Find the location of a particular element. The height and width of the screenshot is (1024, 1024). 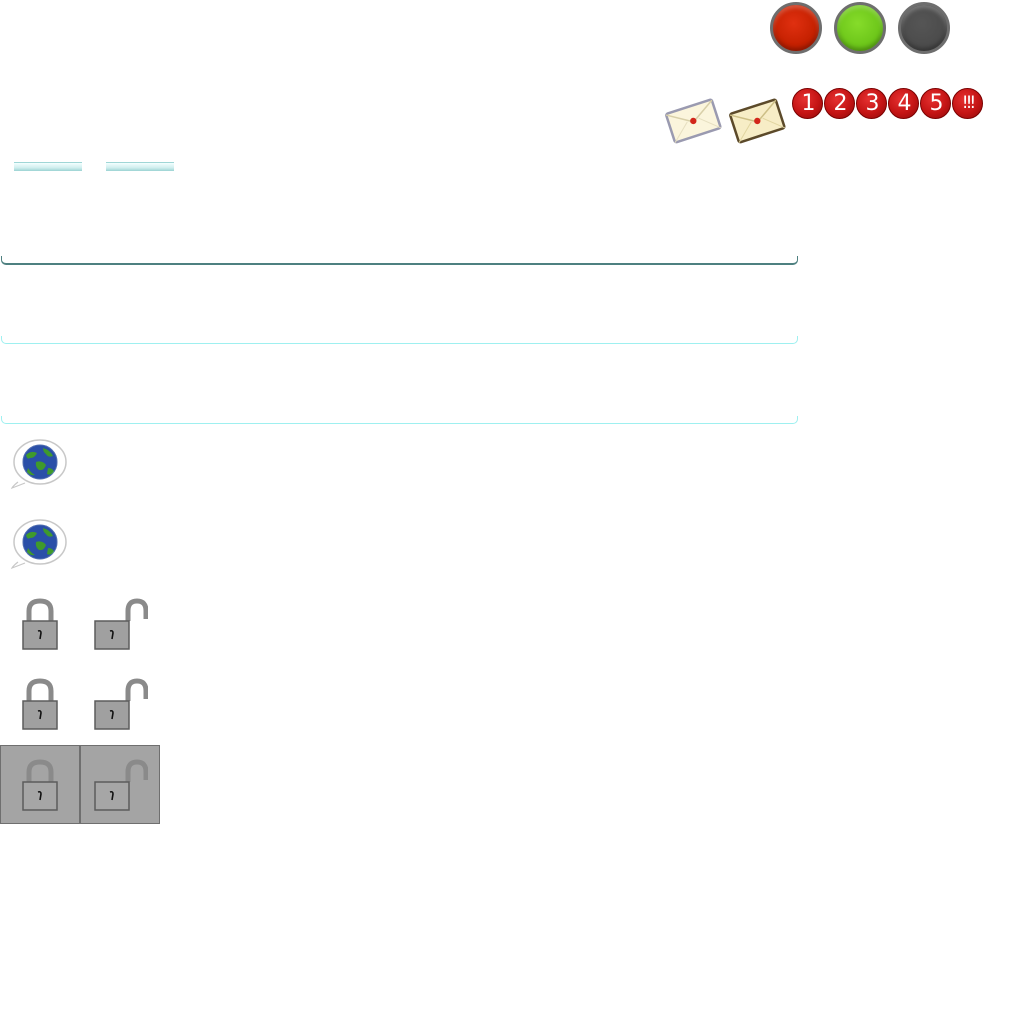

badge-5: 5 is located at coordinates (935, 103).